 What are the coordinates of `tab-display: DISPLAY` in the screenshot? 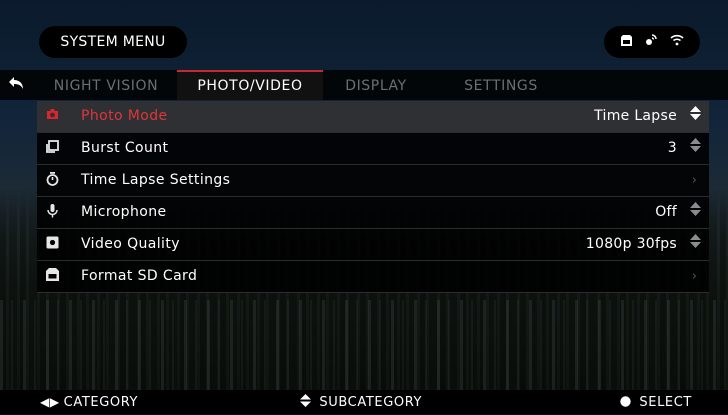 It's located at (376, 85).